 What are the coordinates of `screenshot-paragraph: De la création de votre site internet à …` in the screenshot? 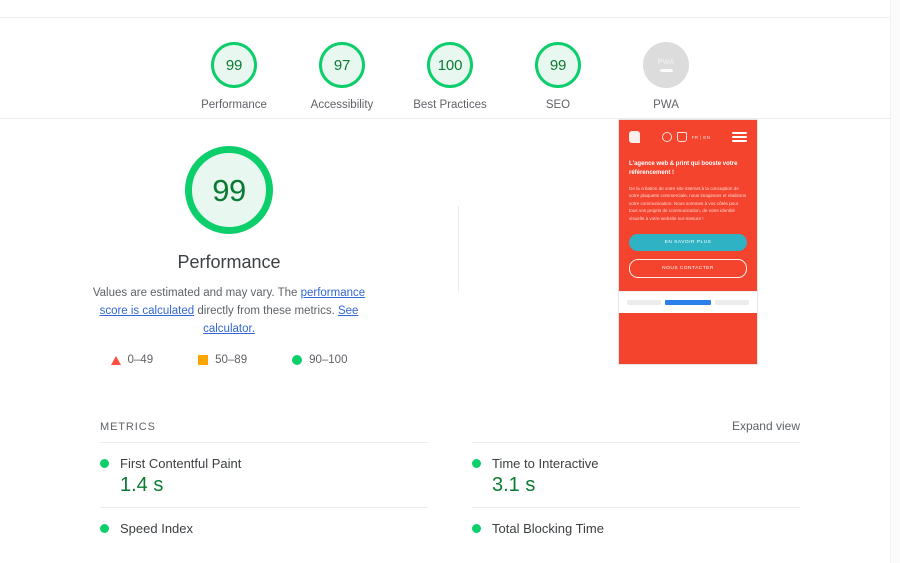 It's located at (688, 203).